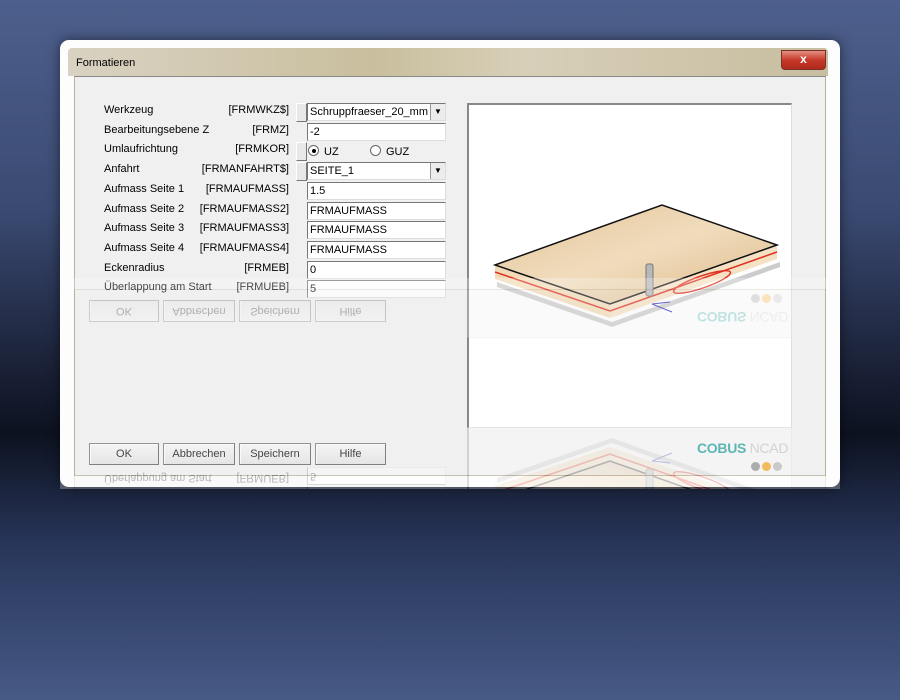  I want to click on board-3d-preview, so click(636, 265).